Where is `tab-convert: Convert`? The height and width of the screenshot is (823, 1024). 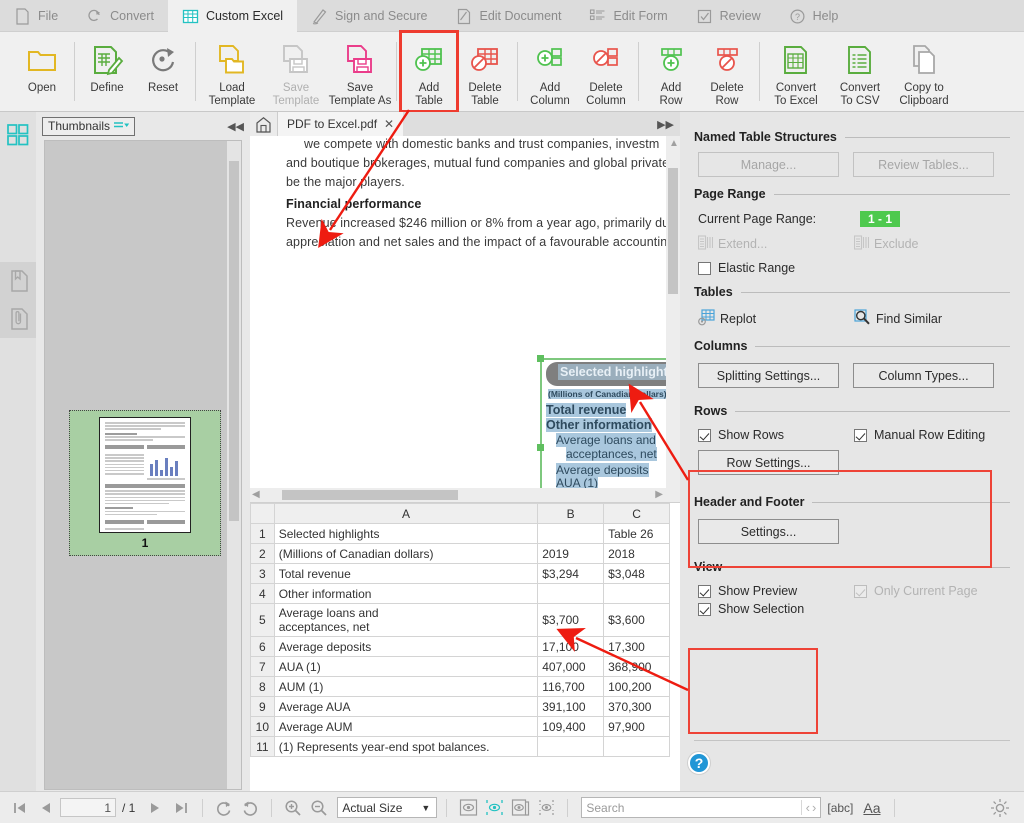 tab-convert: Convert is located at coordinates (120, 16).